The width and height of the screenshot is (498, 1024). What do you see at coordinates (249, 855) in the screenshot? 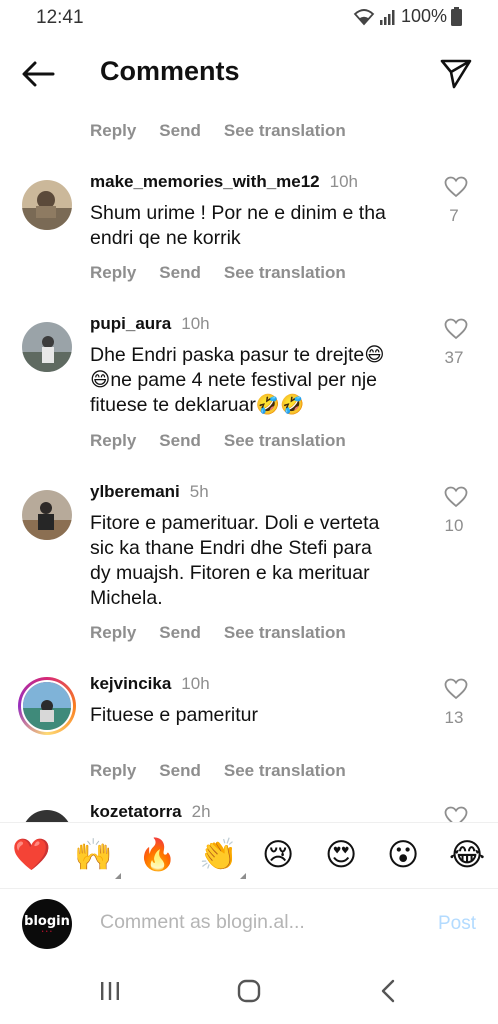
I see `emoji-quick-bar: ❤️ 🙌 🔥 👏 😢 😍 😮 😂` at bounding box center [249, 855].